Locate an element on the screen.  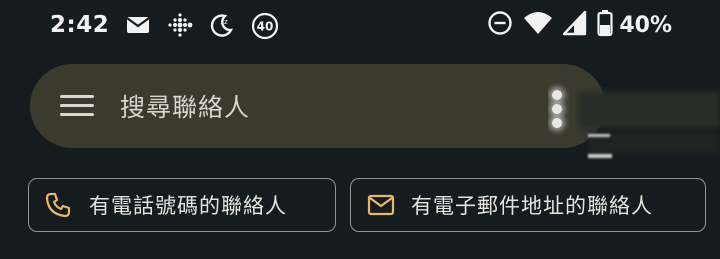
cell-signal-icon is located at coordinates (575, 25).